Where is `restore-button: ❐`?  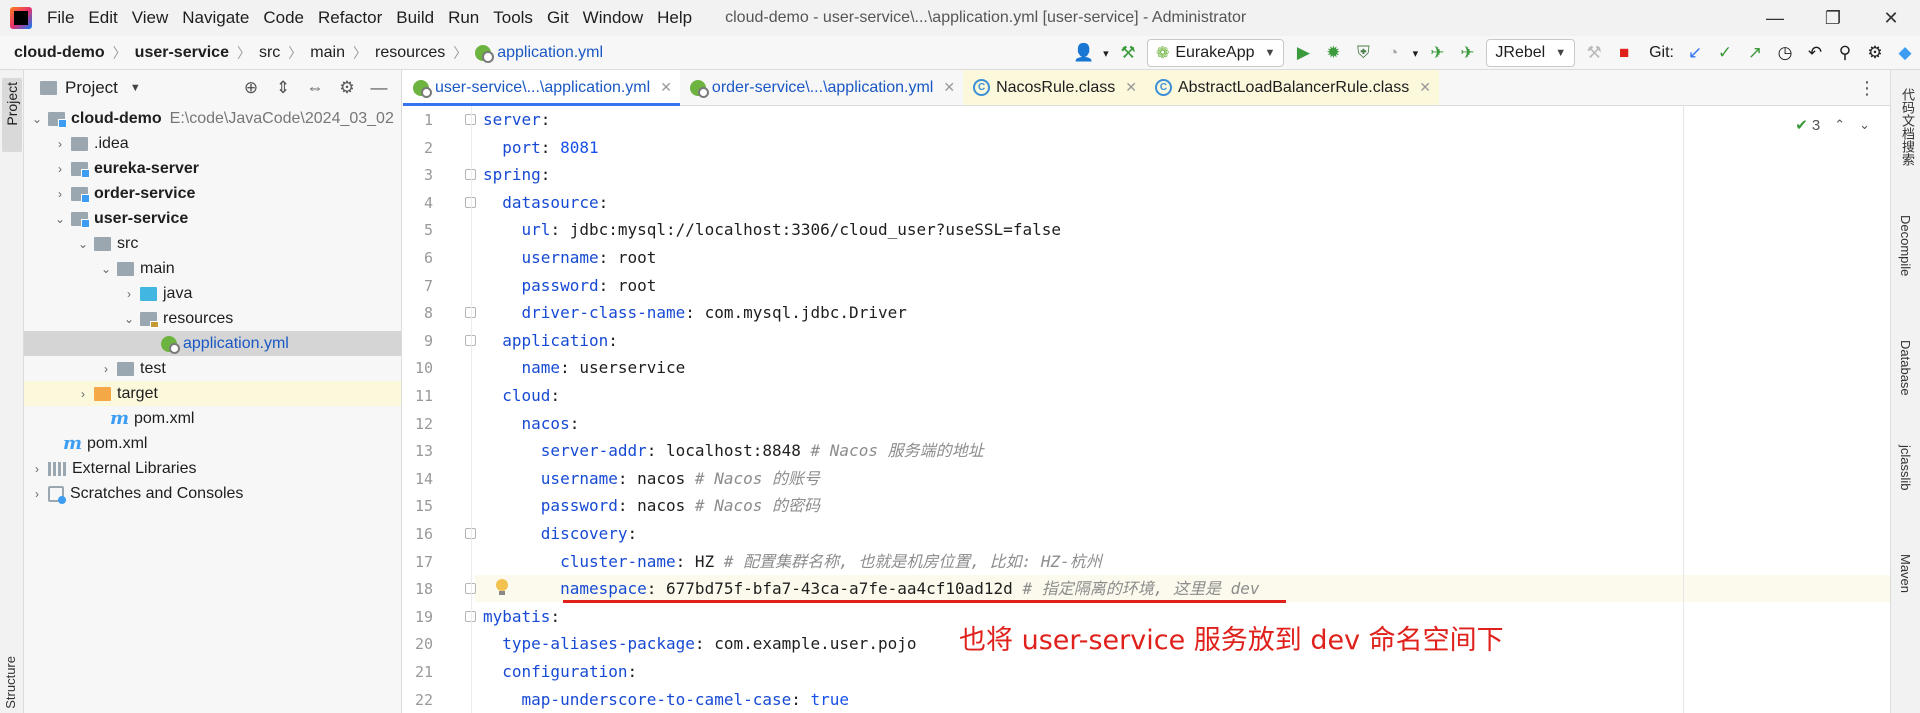
restore-button: ❐ is located at coordinates (1833, 18).